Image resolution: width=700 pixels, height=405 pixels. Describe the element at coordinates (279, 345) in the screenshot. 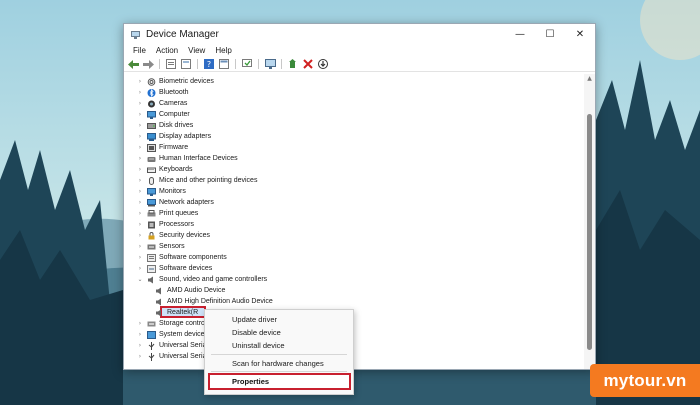

I see `menu-uninstall-device: Uninstall device` at that location.